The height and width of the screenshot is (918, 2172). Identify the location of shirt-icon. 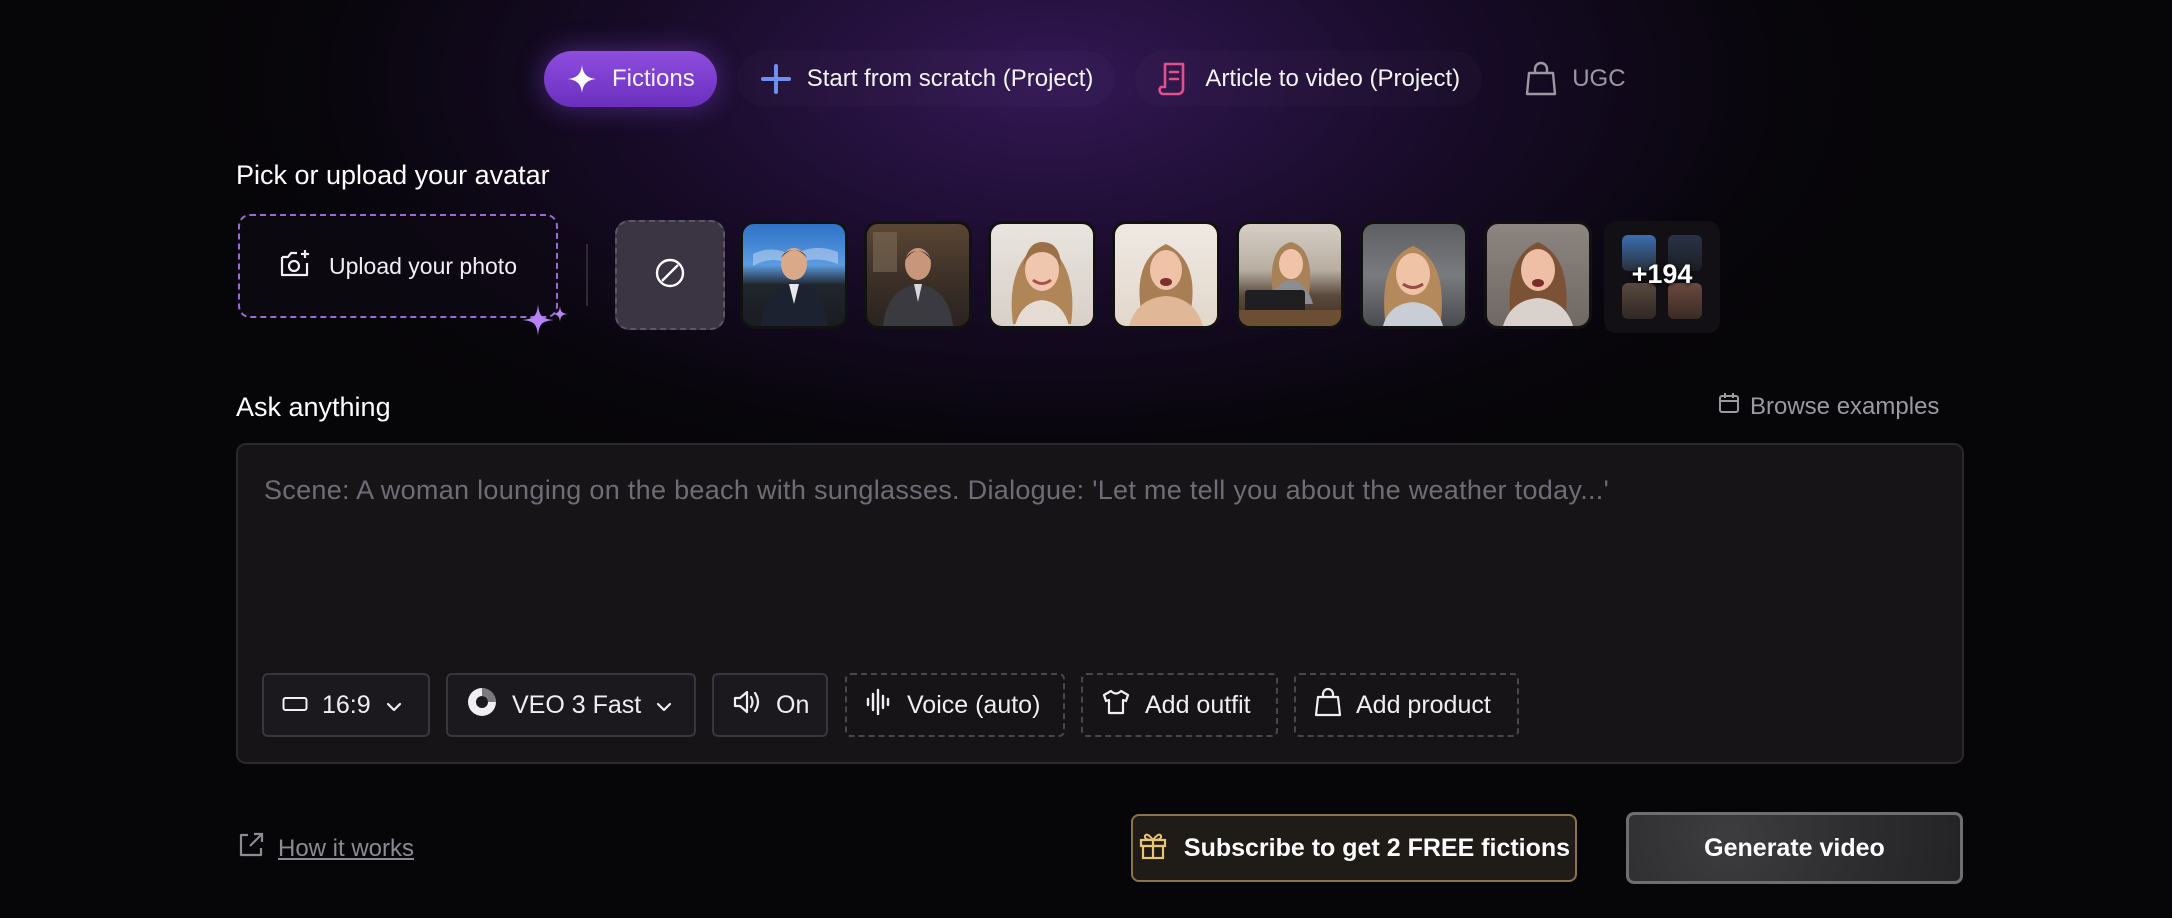
(1116, 705).